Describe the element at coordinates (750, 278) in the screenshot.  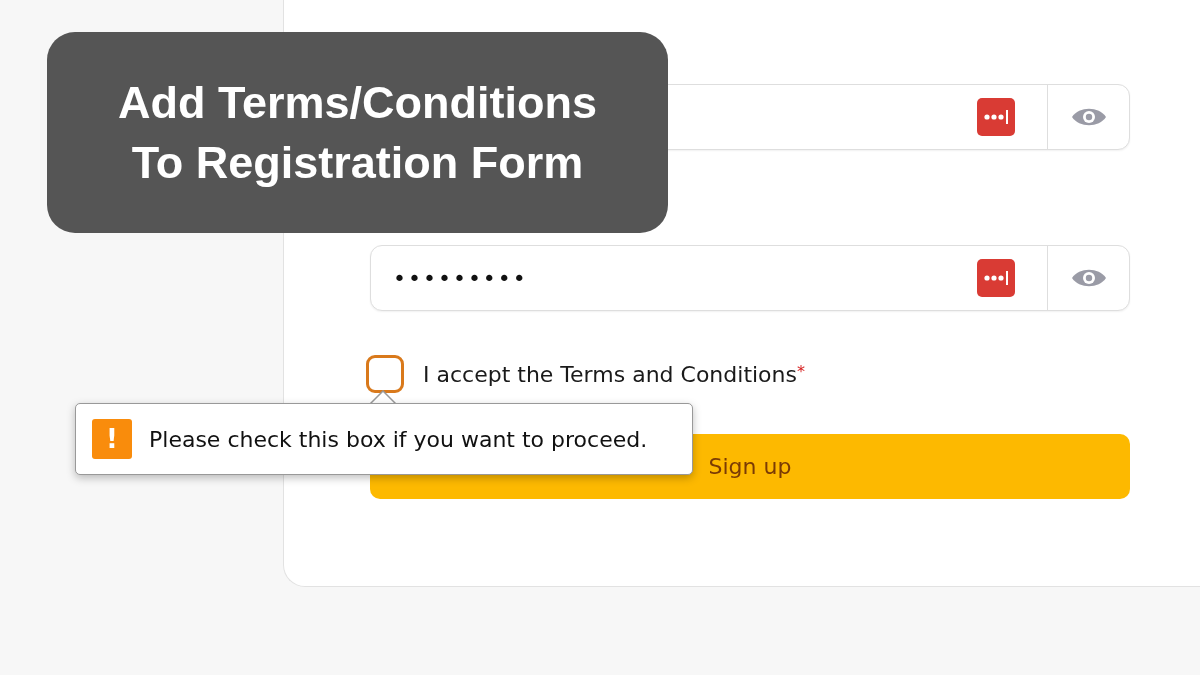
I see `password-field: •••••••••` at that location.